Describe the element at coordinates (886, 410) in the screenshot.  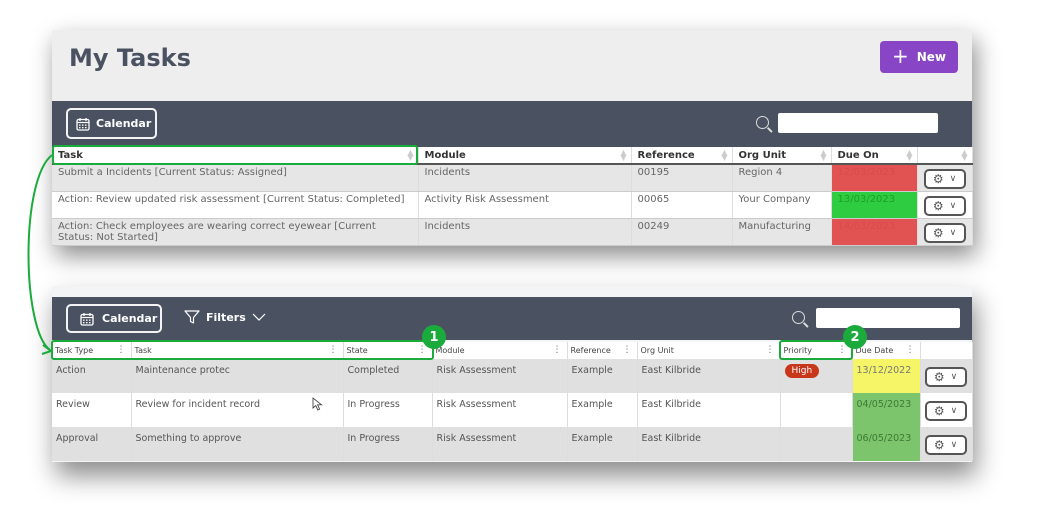
I see `cell-due-date: 04/05/2023` at that location.